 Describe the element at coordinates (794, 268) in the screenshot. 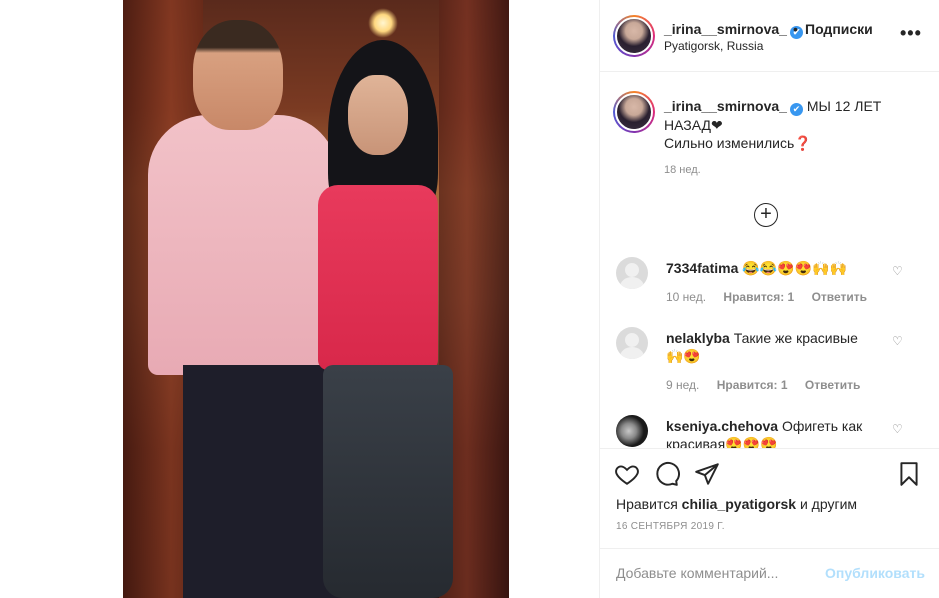

I see `comment-body: 😂😂😍😍🙌🙌` at that location.